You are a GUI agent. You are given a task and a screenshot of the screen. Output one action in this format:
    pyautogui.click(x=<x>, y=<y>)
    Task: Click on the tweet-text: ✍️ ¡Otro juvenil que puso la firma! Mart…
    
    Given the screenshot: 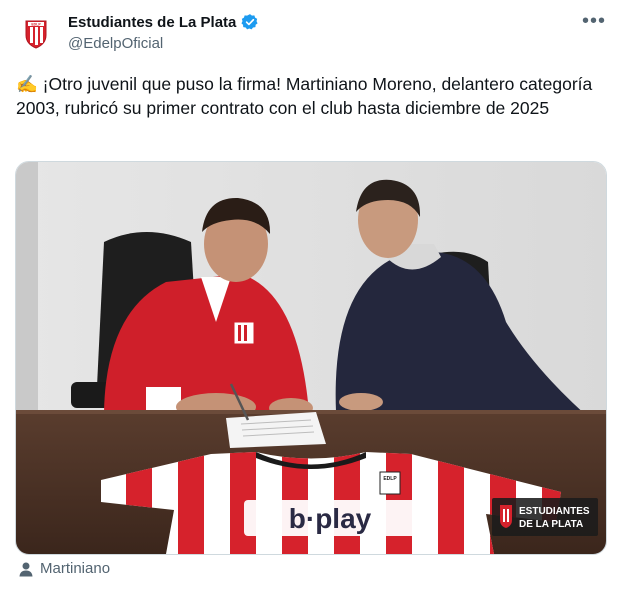 What is the action you would take?
    pyautogui.click(x=304, y=96)
    